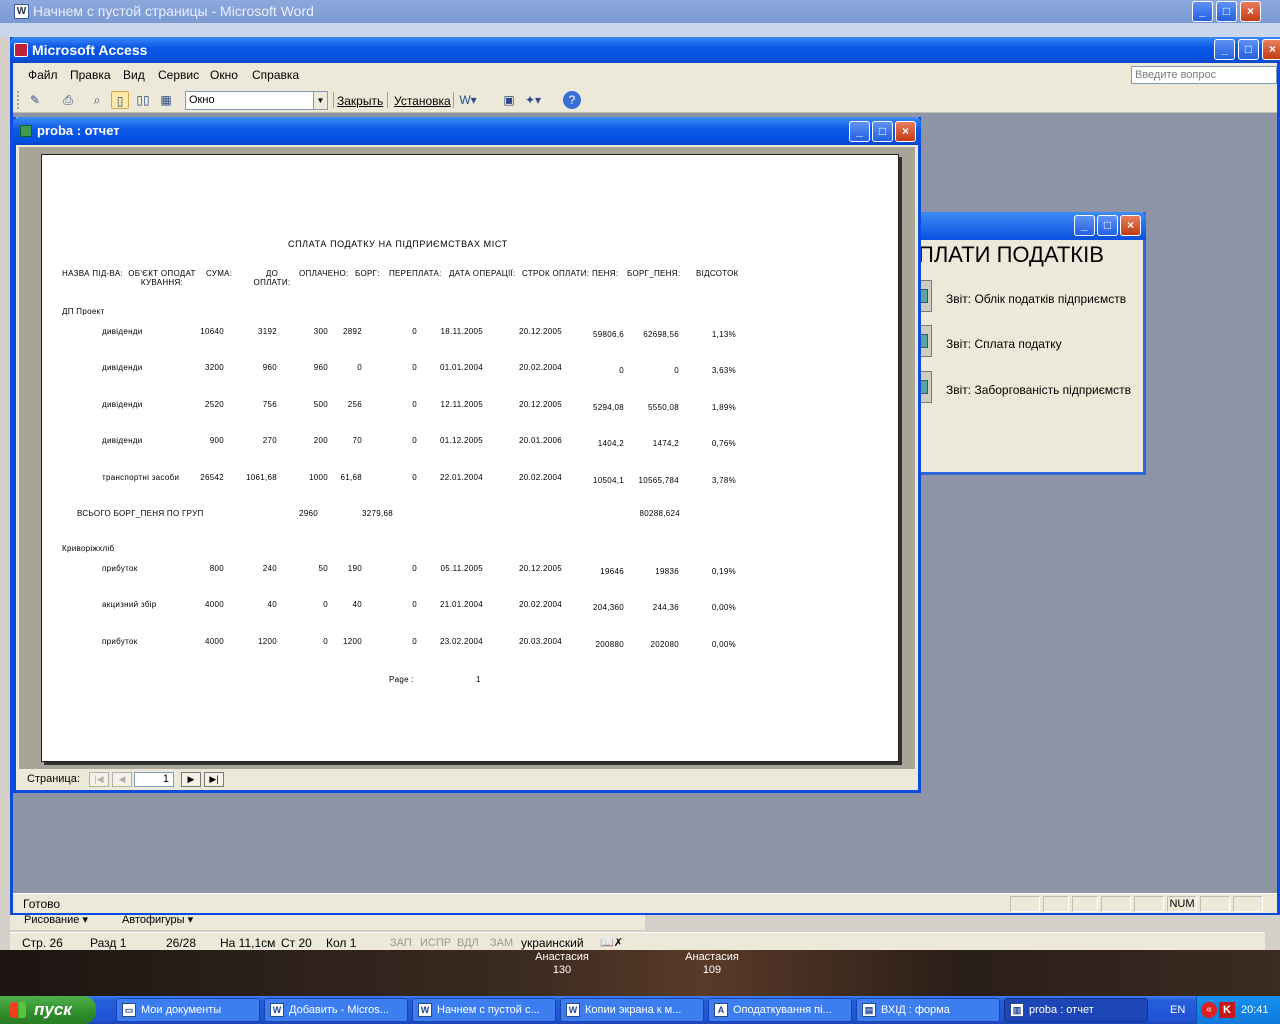 This screenshot has height=1024, width=1280. Describe the element at coordinates (129, 1010) in the screenshot. I see `folder-icon: ▭` at that location.